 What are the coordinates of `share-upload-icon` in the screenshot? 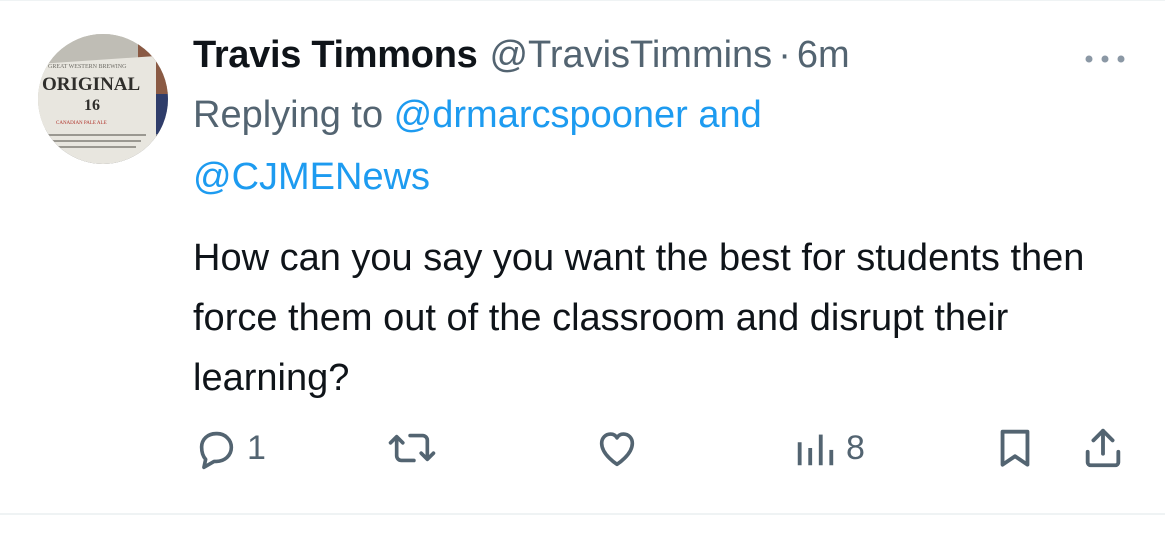 It's located at (1103, 448).